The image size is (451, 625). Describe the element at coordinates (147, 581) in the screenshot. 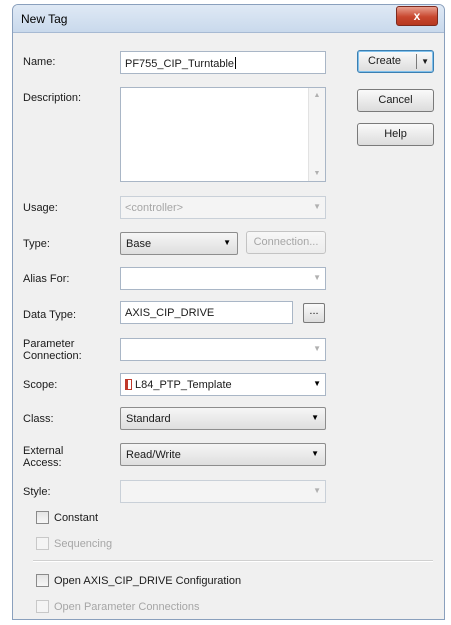

I see `open-configuration-label: Open AXIS_CIP_DRIVE Configuration` at that location.